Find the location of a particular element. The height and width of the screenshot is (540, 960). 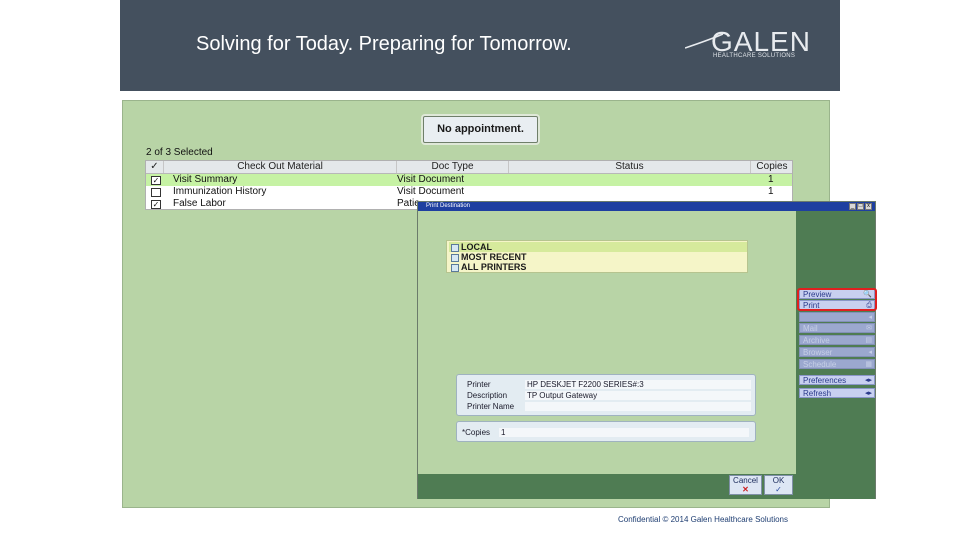

header-doc-type: Doc Type is located at coordinates (453, 167).